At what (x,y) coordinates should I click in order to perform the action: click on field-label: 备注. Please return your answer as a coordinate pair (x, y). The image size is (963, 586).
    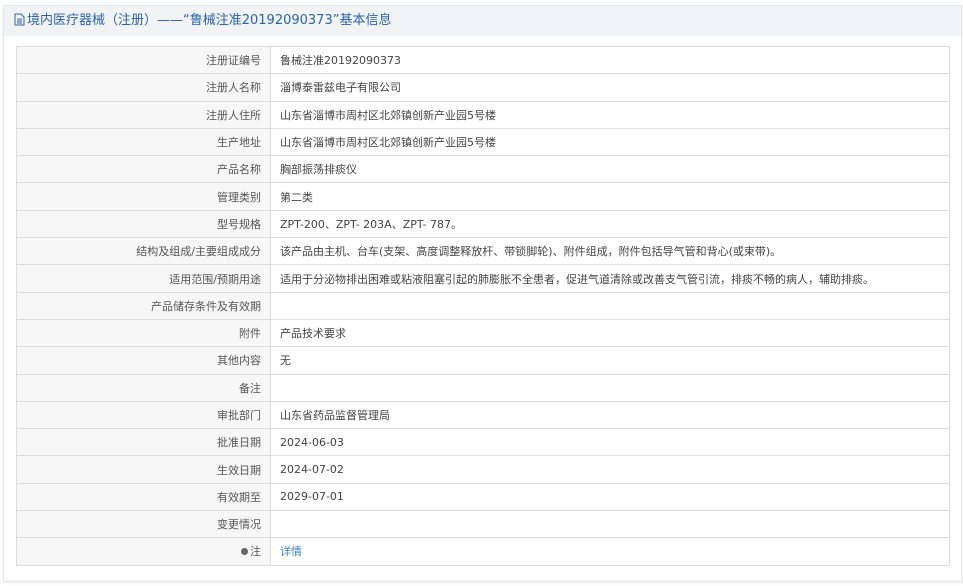
    Looking at the image, I should click on (143, 387).